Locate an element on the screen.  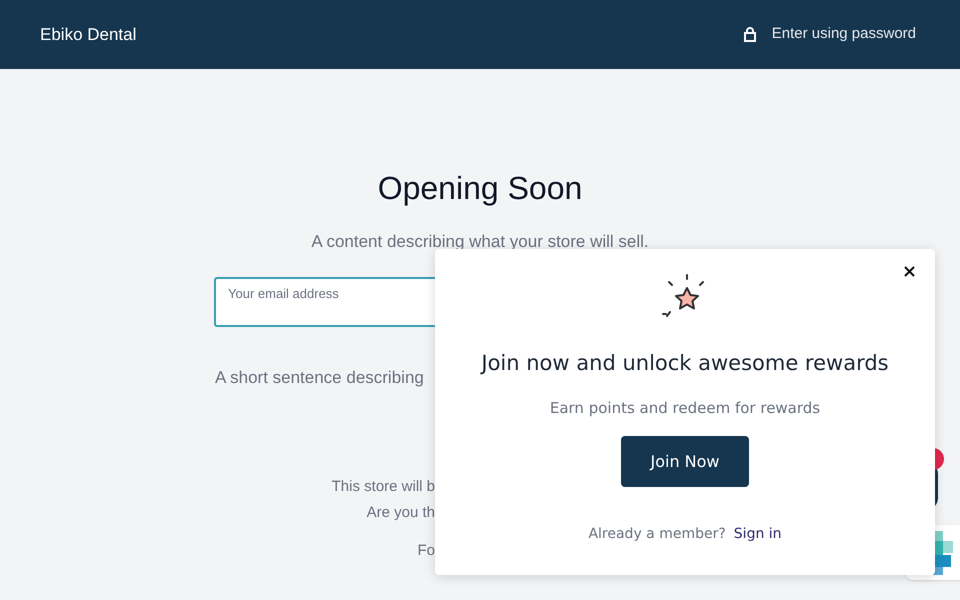
popup-title: Join now and unlock awesome rewards is located at coordinates (685, 363).